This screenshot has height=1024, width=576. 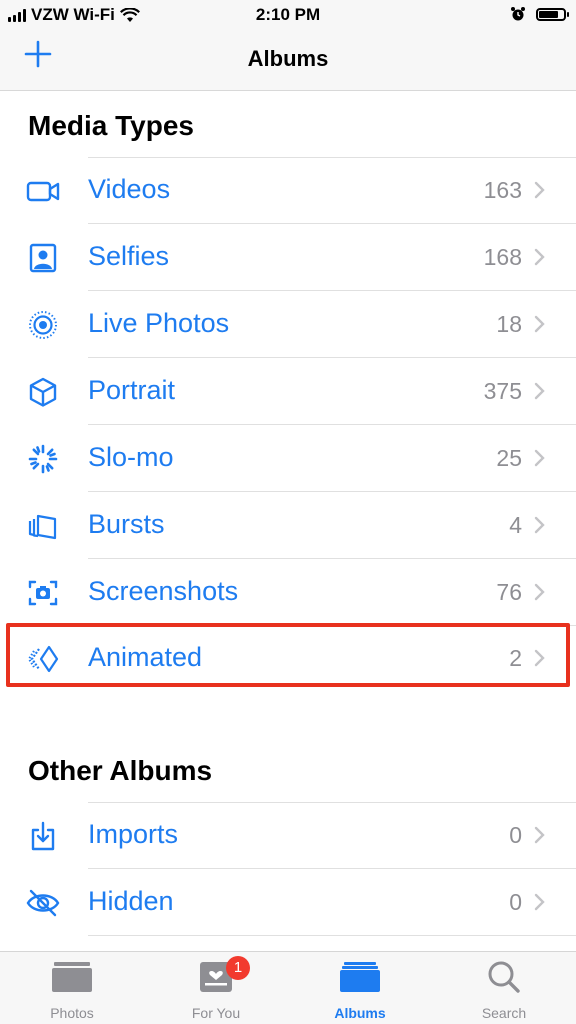 What do you see at coordinates (360, 977) in the screenshot?
I see `albums-tab-icon` at bounding box center [360, 977].